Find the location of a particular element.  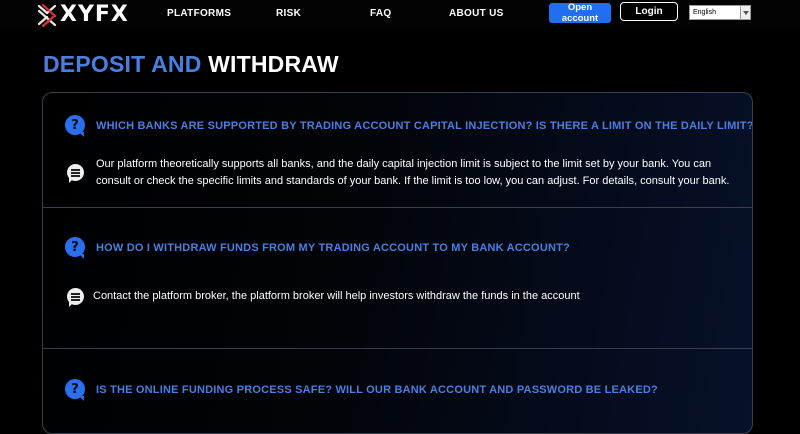

page-title: DEPOSIT AND WITHDRAW is located at coordinates (191, 64).